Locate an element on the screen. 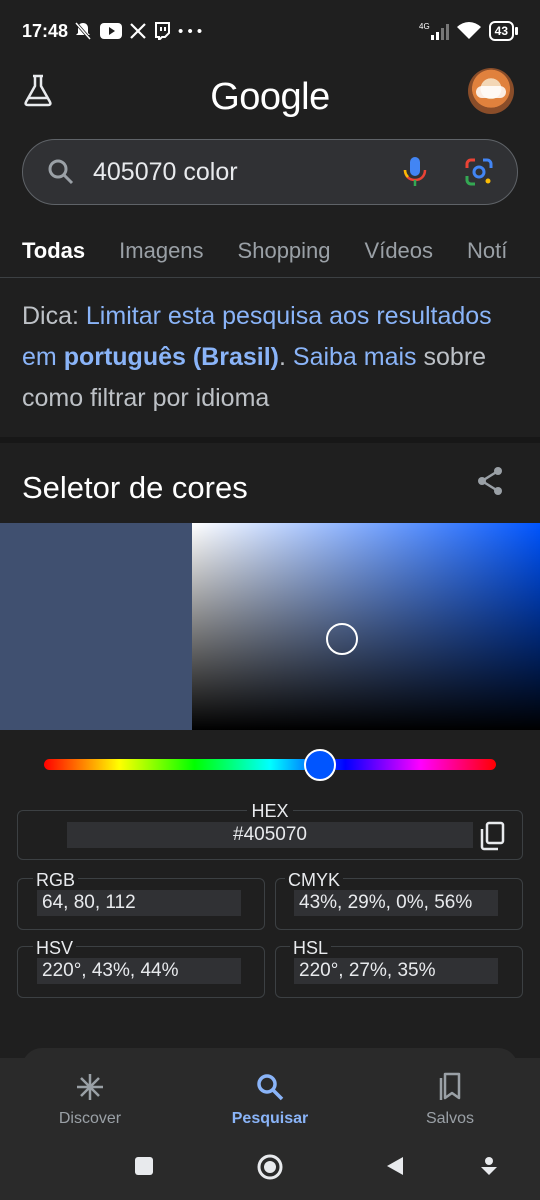 This screenshot has width=540, height=1200. nav-saved: Salvos is located at coordinates (450, 1099).